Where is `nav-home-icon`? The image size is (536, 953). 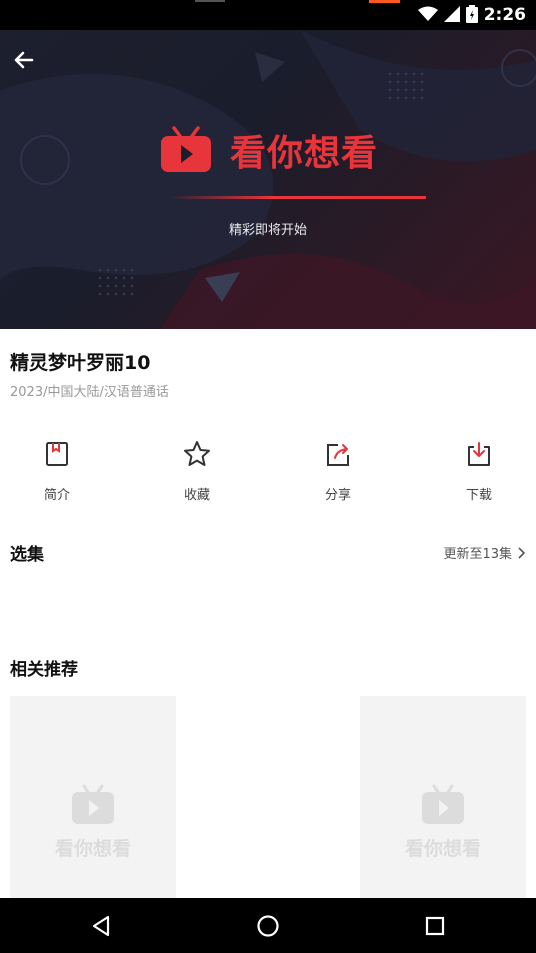
nav-home-icon is located at coordinates (268, 926).